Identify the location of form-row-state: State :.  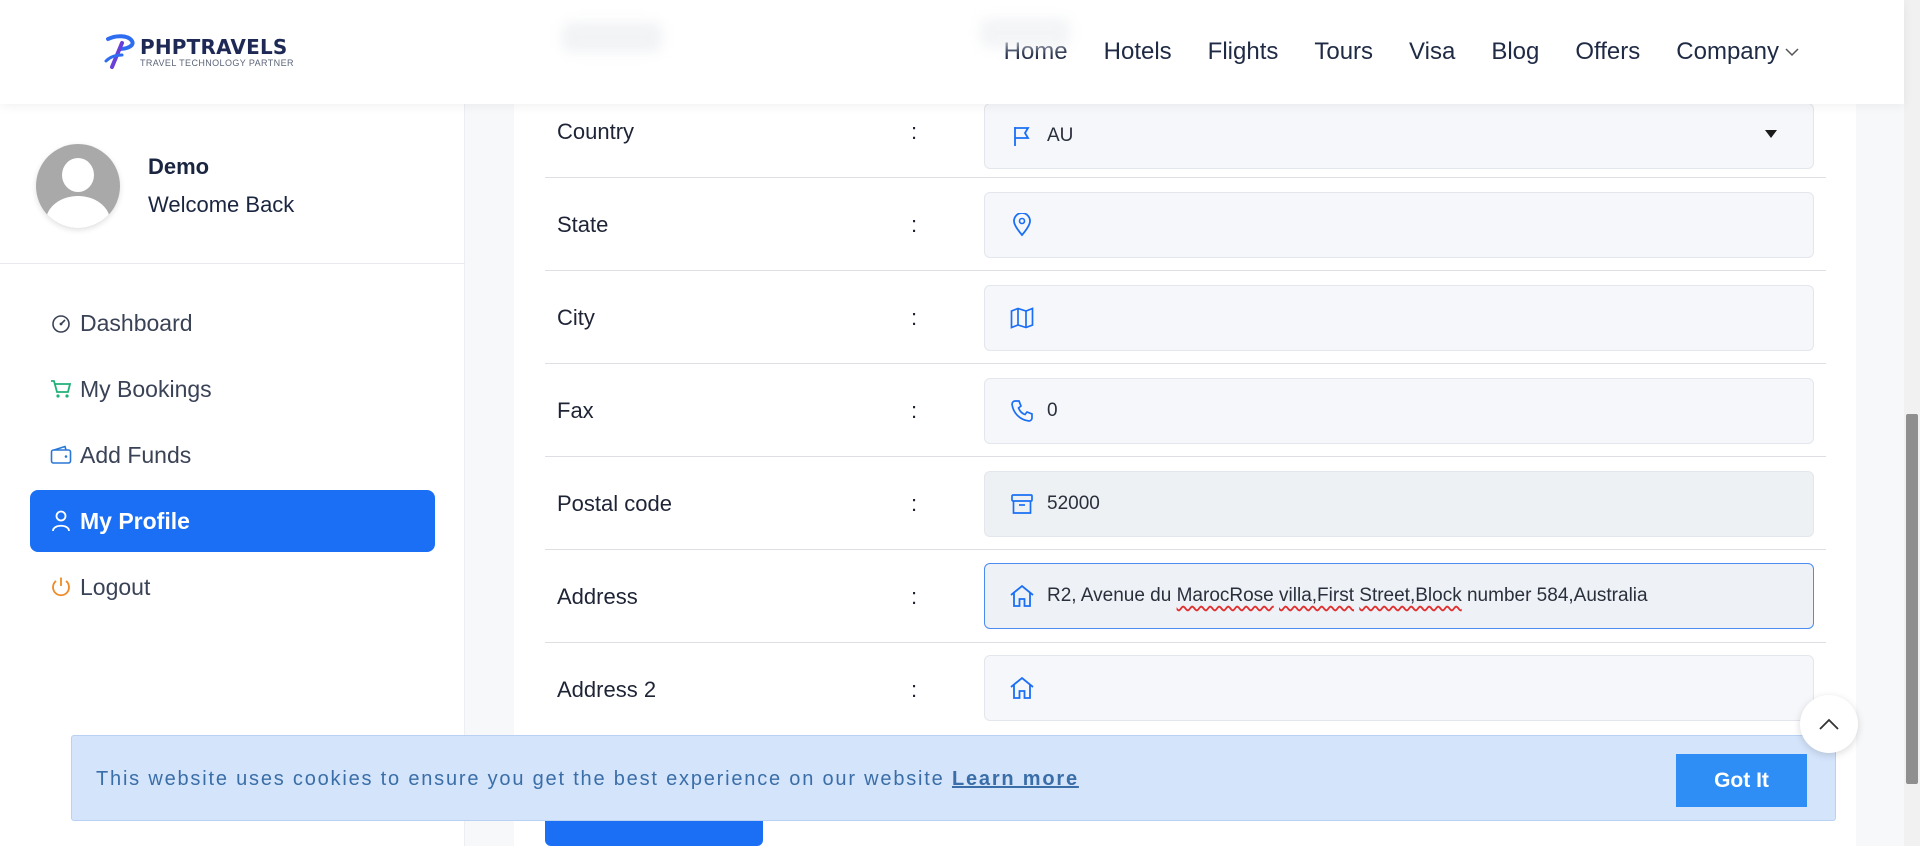
(1185, 224).